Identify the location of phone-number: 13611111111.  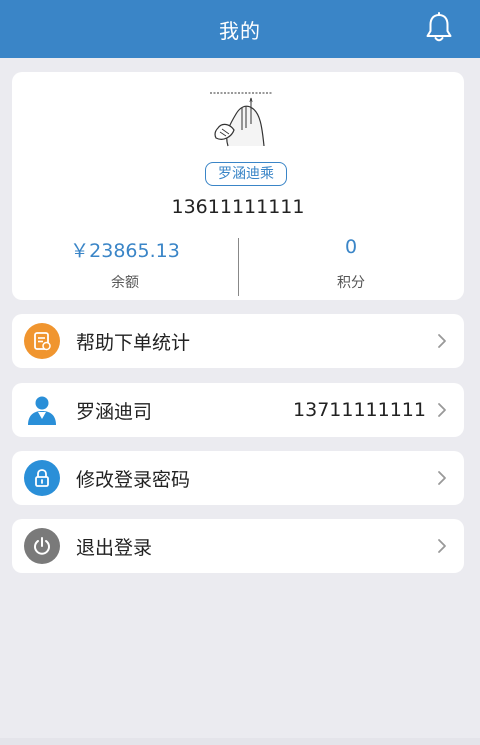
(238, 207).